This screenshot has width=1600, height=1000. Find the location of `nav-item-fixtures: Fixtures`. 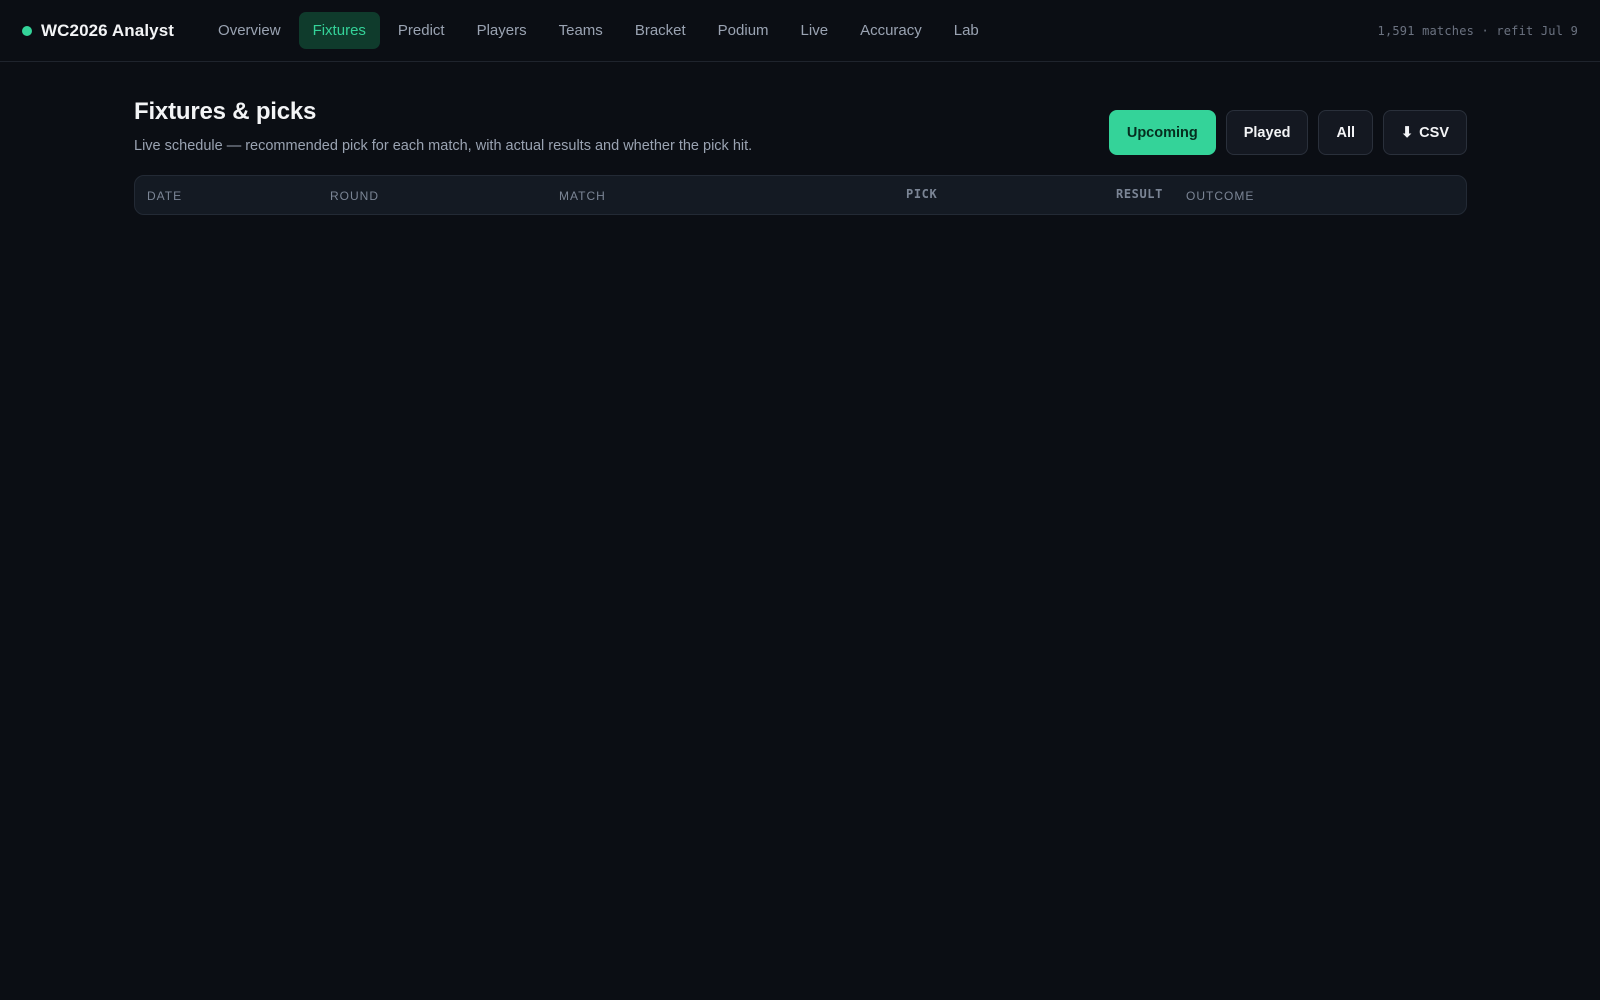

nav-item-fixtures: Fixtures is located at coordinates (339, 30).